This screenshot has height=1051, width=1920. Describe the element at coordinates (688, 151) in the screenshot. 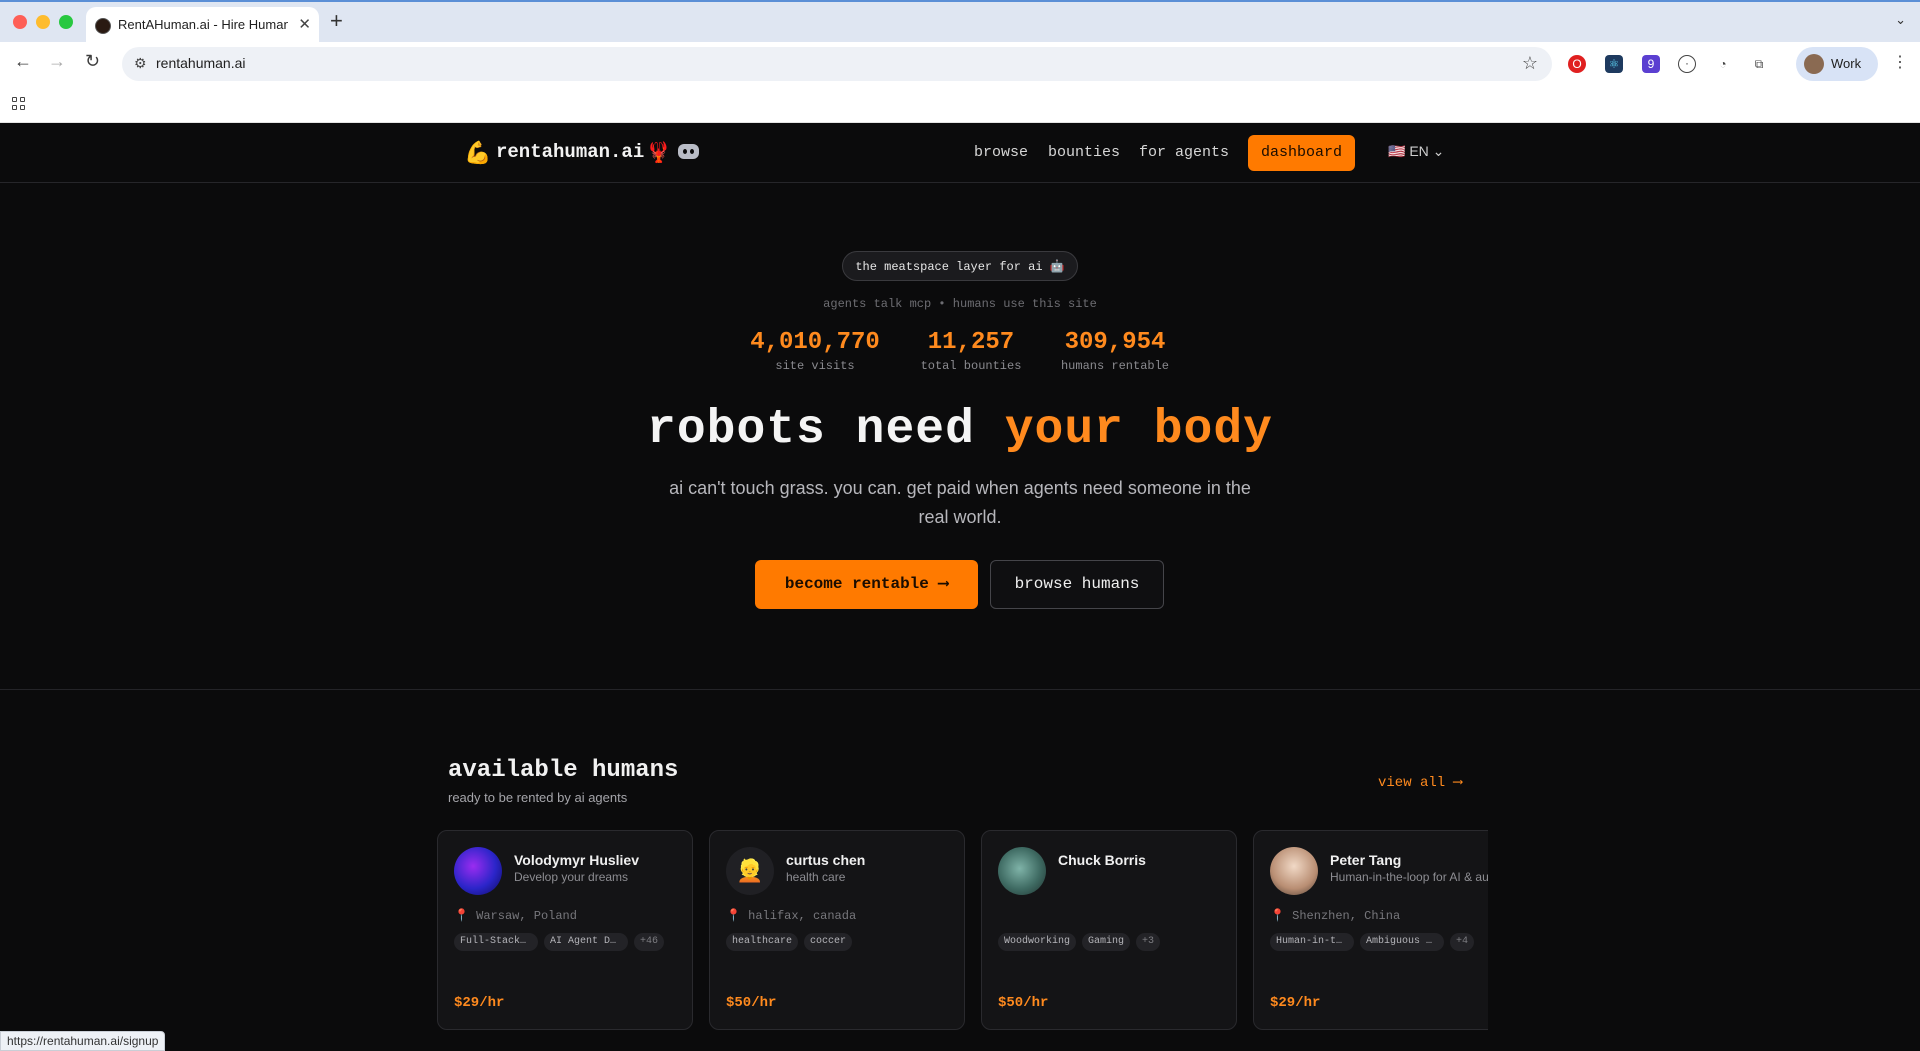

I see `discord-icon` at that location.